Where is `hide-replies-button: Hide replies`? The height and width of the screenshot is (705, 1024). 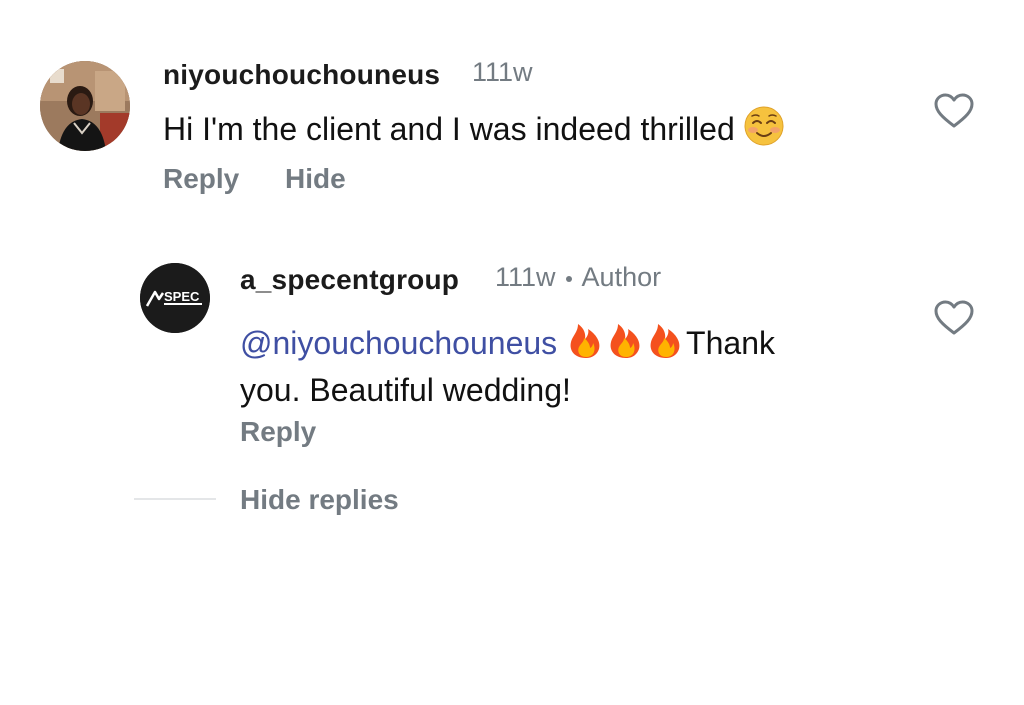 hide-replies-button: Hide replies is located at coordinates (319, 500).